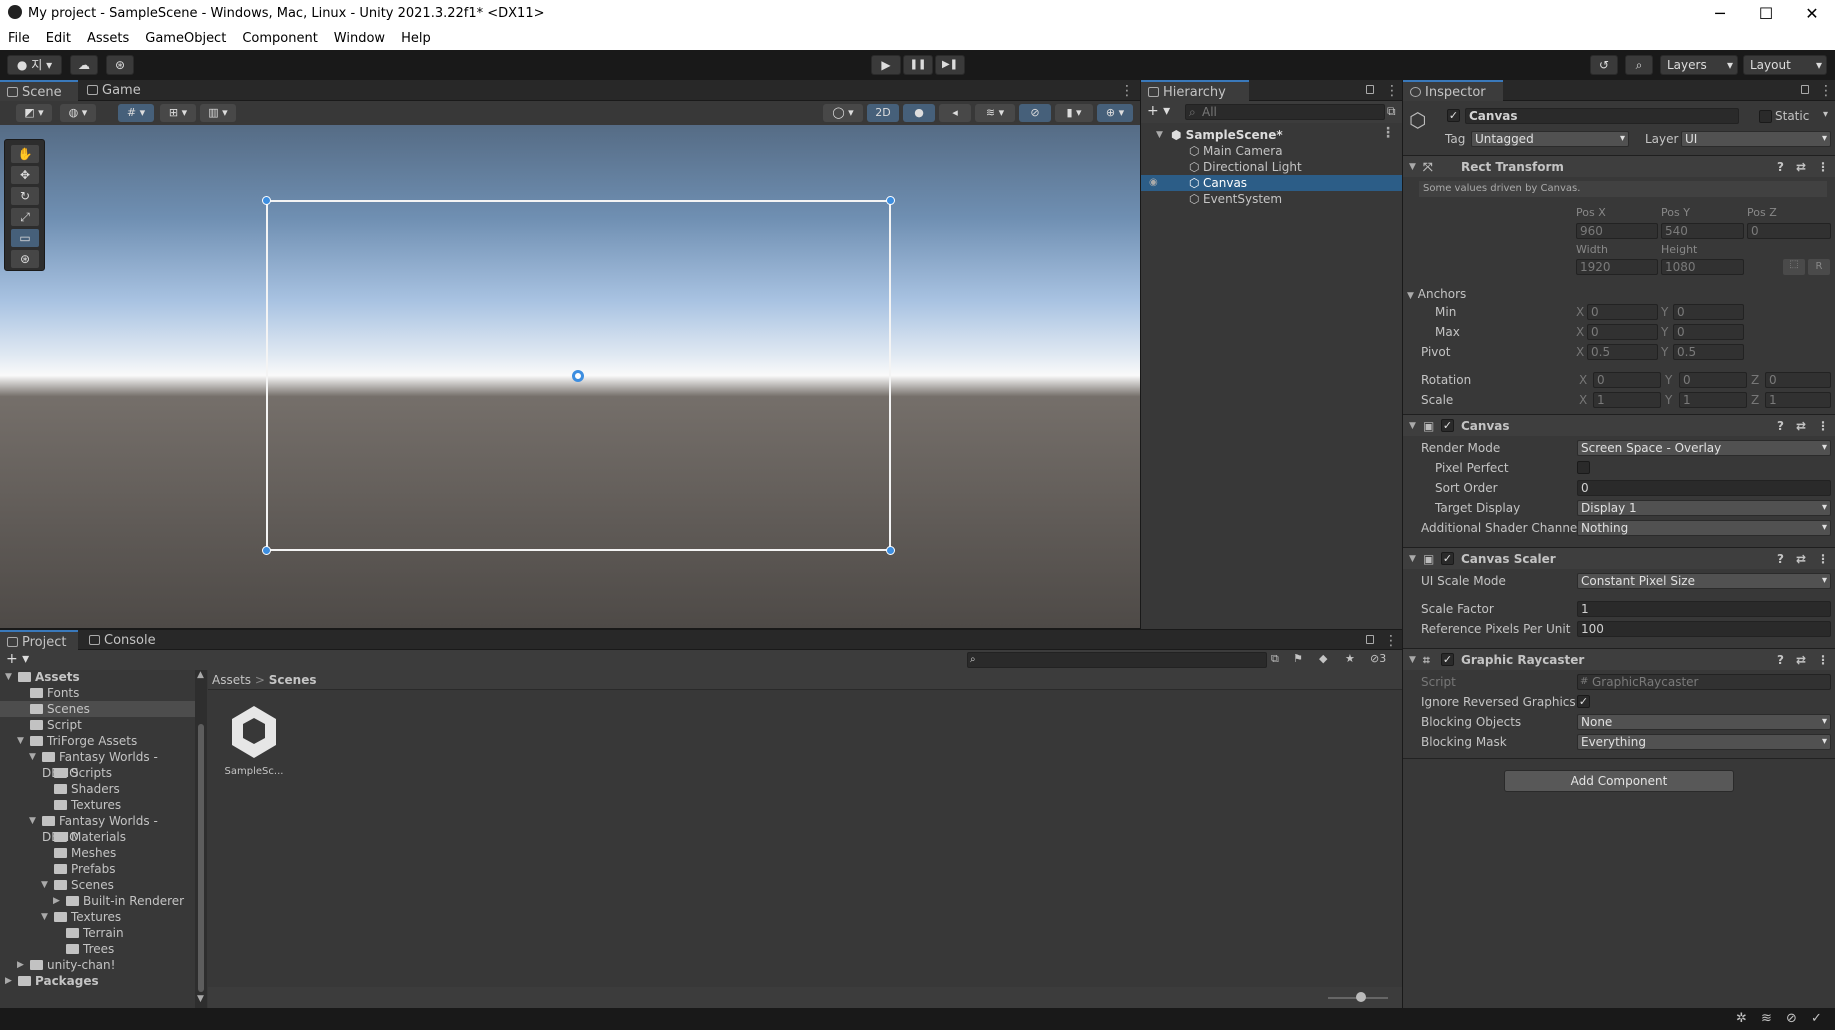 The image size is (1835, 1030). What do you see at coordinates (1583, 701) in the screenshot?
I see `ignore-reversed-checkbox: ✓` at bounding box center [1583, 701].